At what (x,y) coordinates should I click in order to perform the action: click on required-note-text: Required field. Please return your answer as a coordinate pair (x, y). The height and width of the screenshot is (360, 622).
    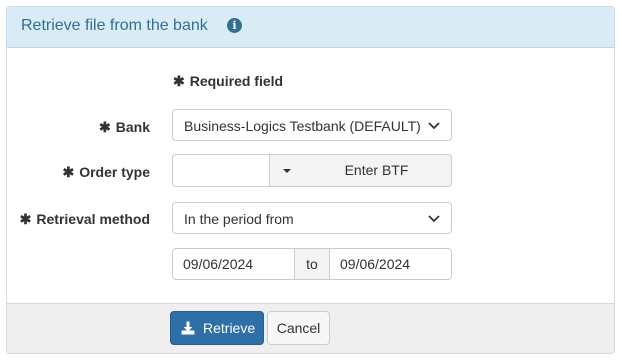
    Looking at the image, I should click on (236, 81).